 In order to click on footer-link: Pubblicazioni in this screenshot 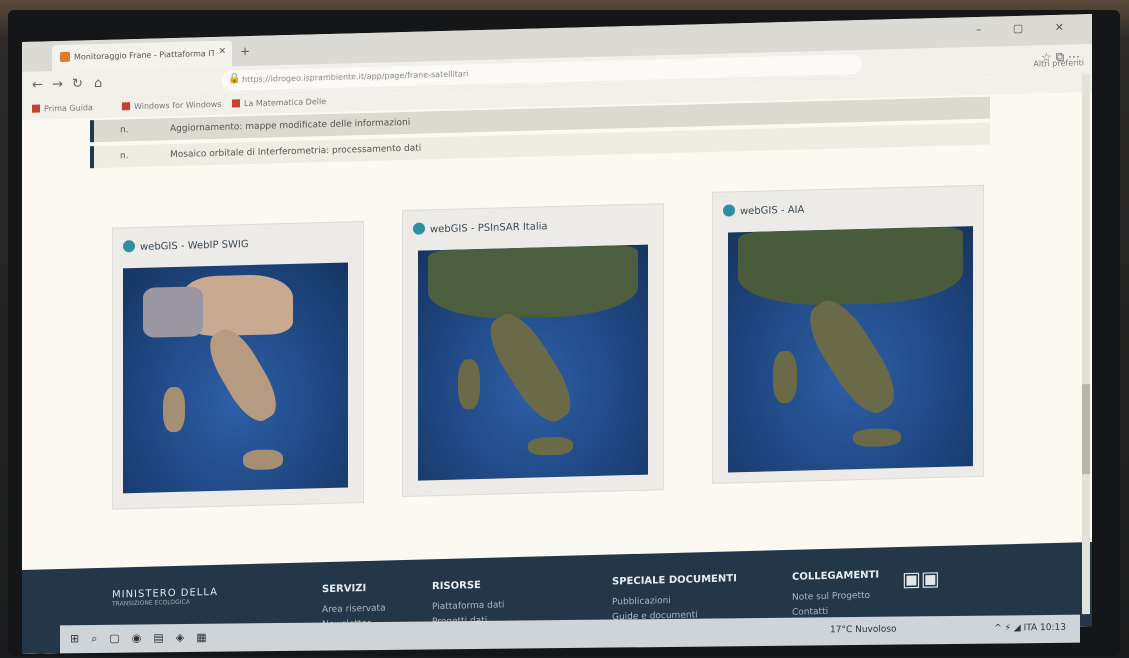, I will do `click(674, 601)`.